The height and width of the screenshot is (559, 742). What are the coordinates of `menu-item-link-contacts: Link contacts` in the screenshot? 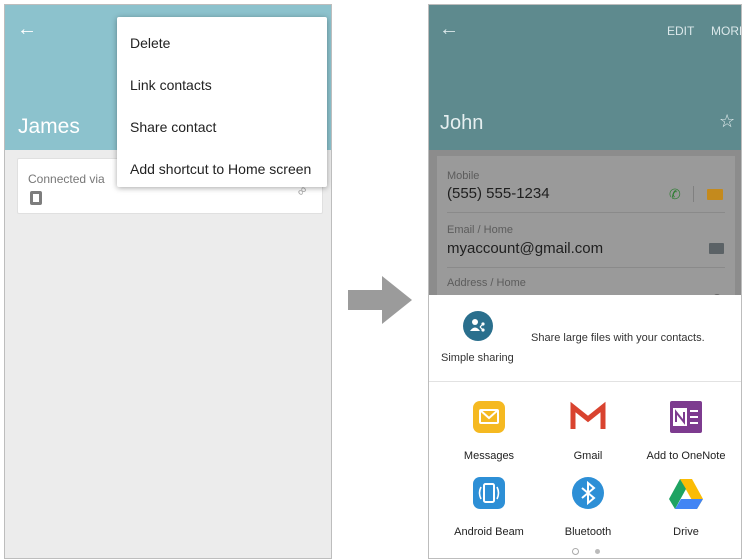 It's located at (222, 85).